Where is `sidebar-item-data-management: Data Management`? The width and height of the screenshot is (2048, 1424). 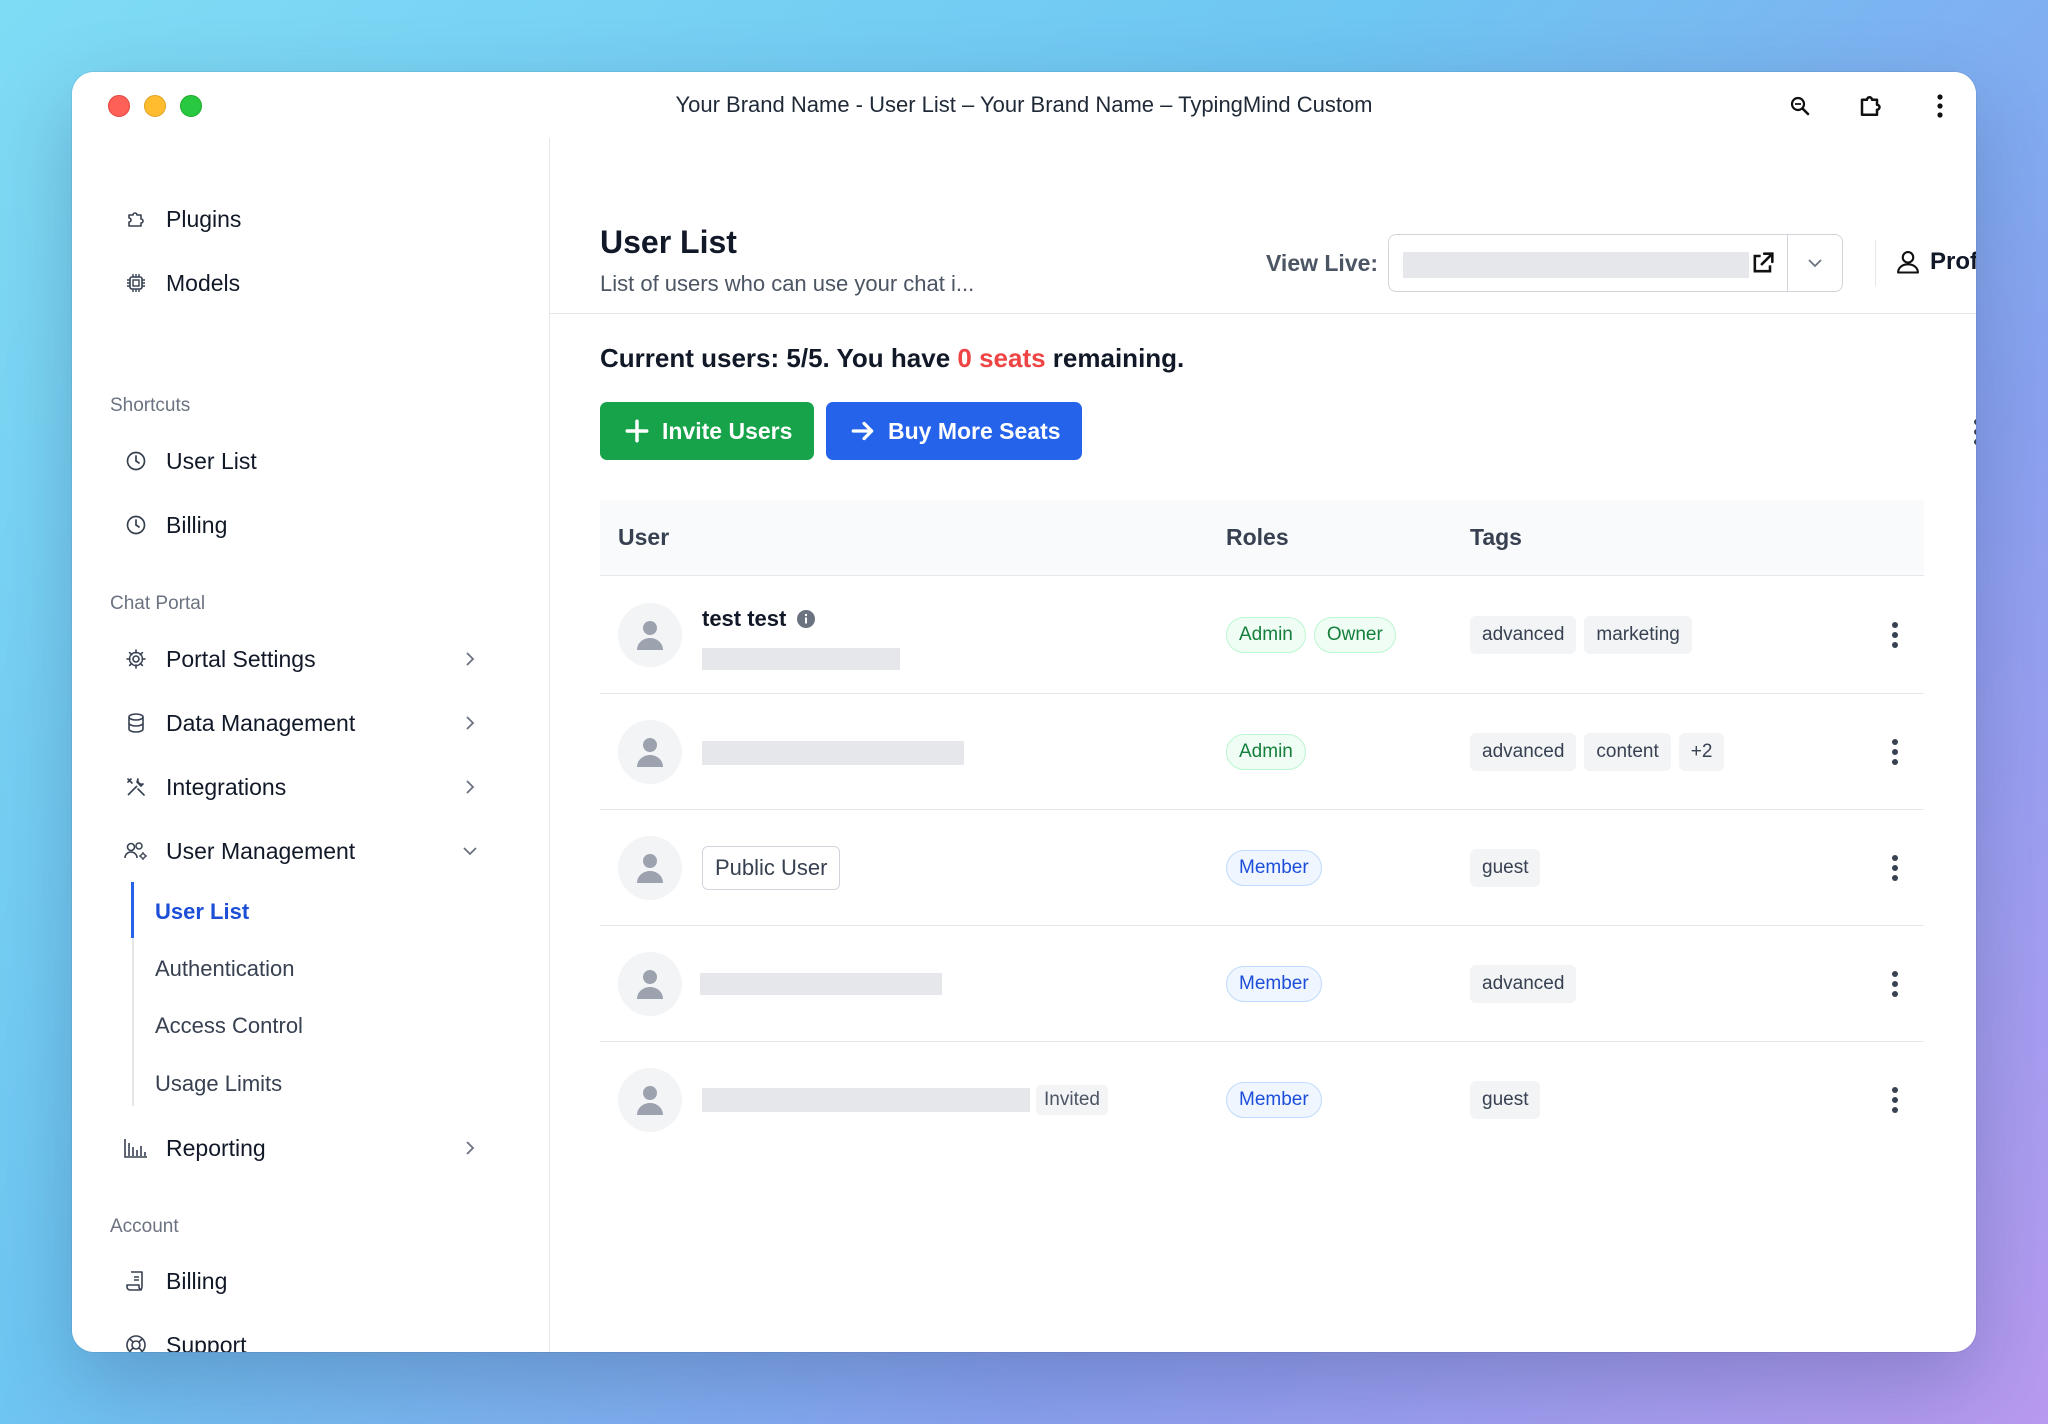 sidebar-item-data-management: Data Management is located at coordinates (322, 723).